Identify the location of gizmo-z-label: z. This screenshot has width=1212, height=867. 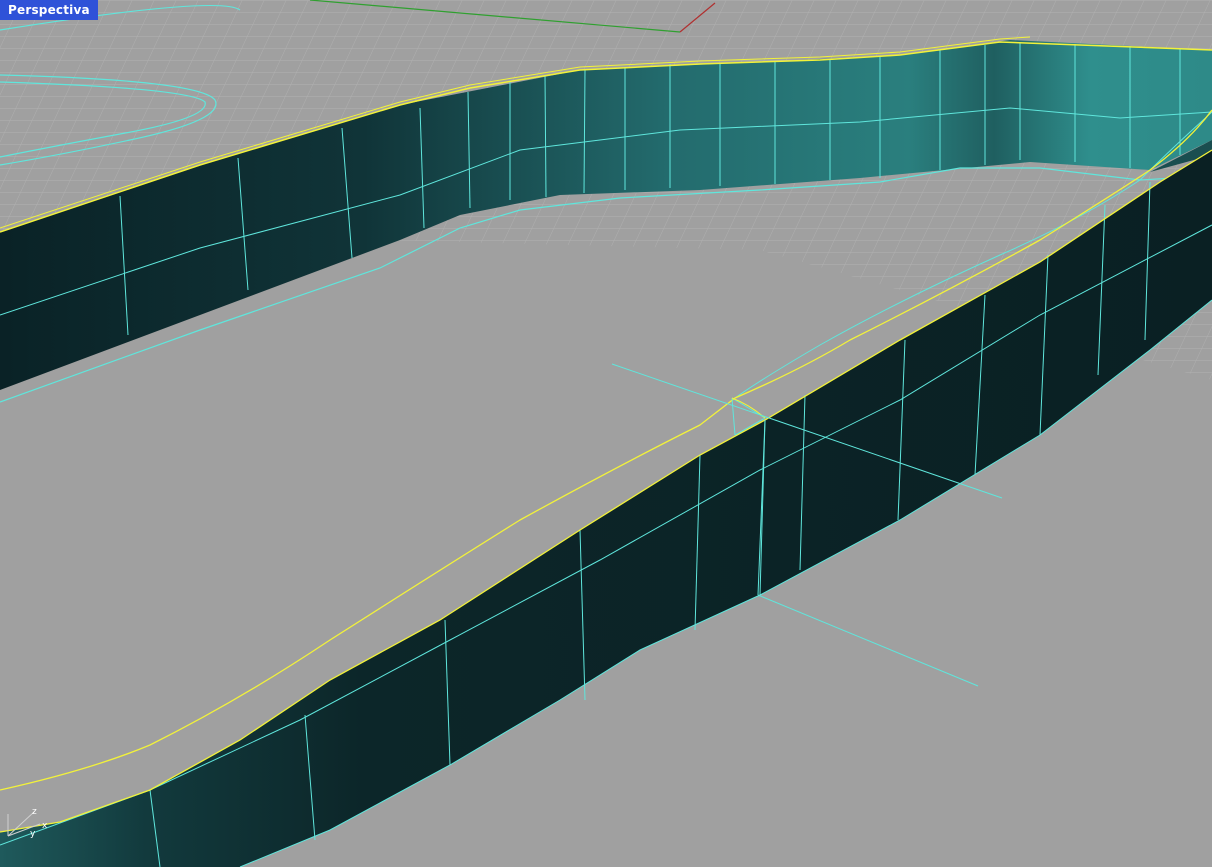
(34, 812).